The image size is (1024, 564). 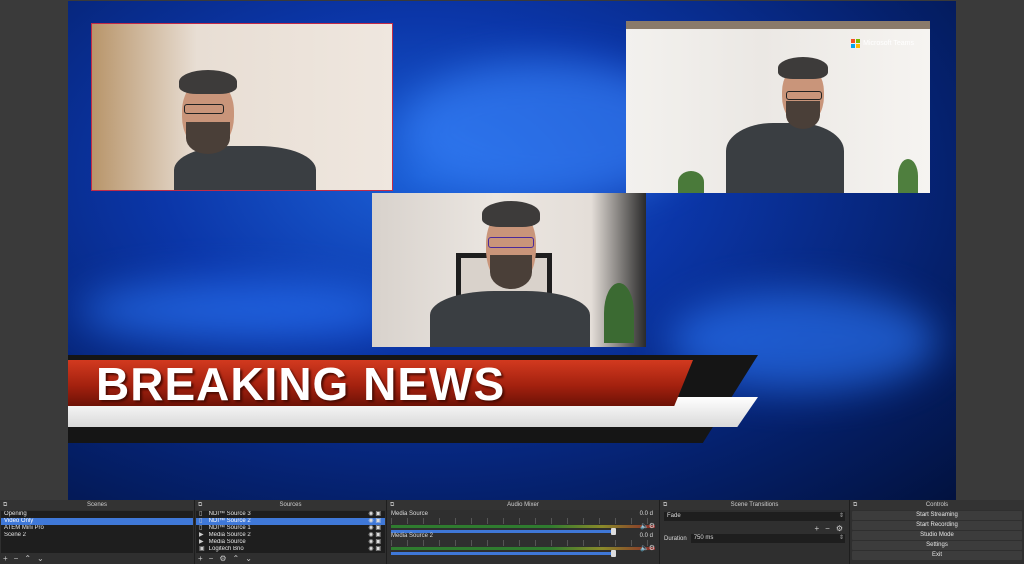 I want to click on volume-slider, so click(x=503, y=553).